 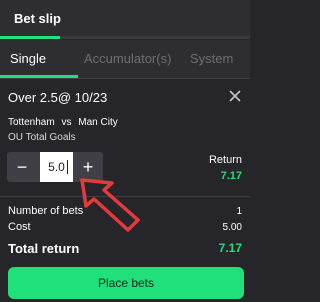 I want to click on stake-input: 5.0, so click(x=56, y=167).